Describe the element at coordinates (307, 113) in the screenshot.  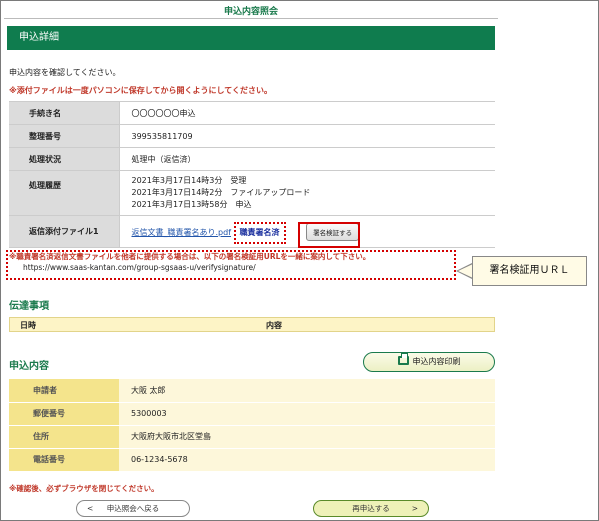
I see `detail-value: 〇〇〇〇〇〇申込` at that location.